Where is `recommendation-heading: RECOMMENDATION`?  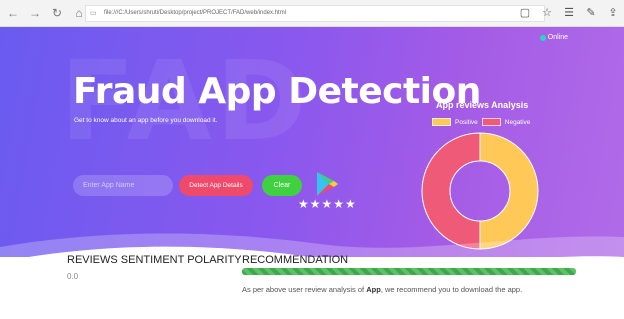
recommendation-heading: RECOMMENDATION is located at coordinates (295, 260).